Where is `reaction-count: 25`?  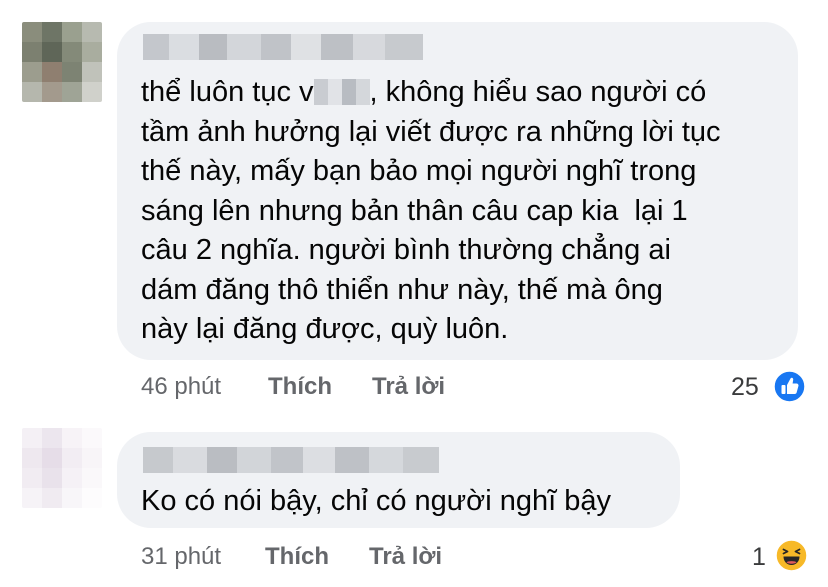
reaction-count: 25 is located at coordinates (745, 387).